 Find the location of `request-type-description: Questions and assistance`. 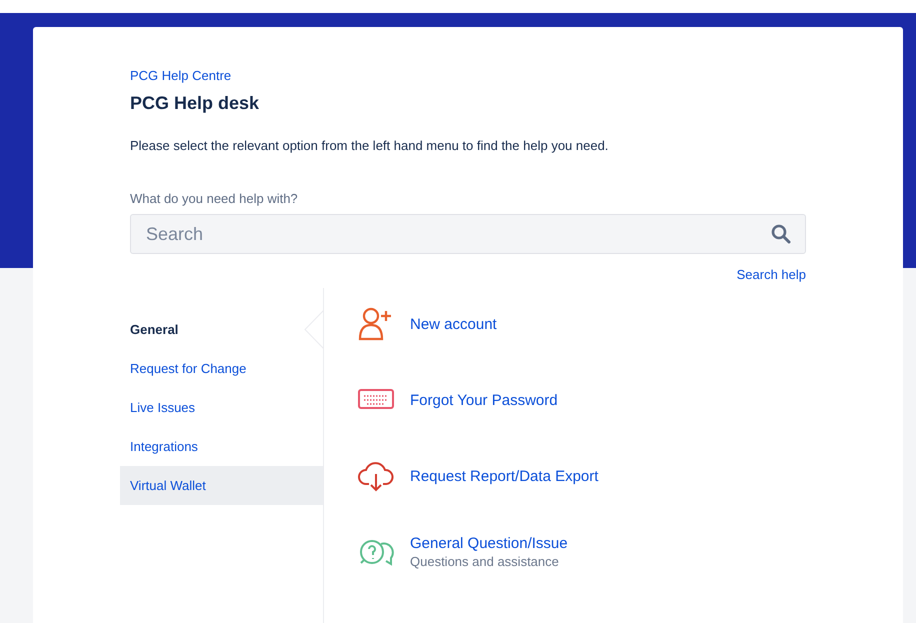

request-type-description: Questions and assistance is located at coordinates (485, 561).